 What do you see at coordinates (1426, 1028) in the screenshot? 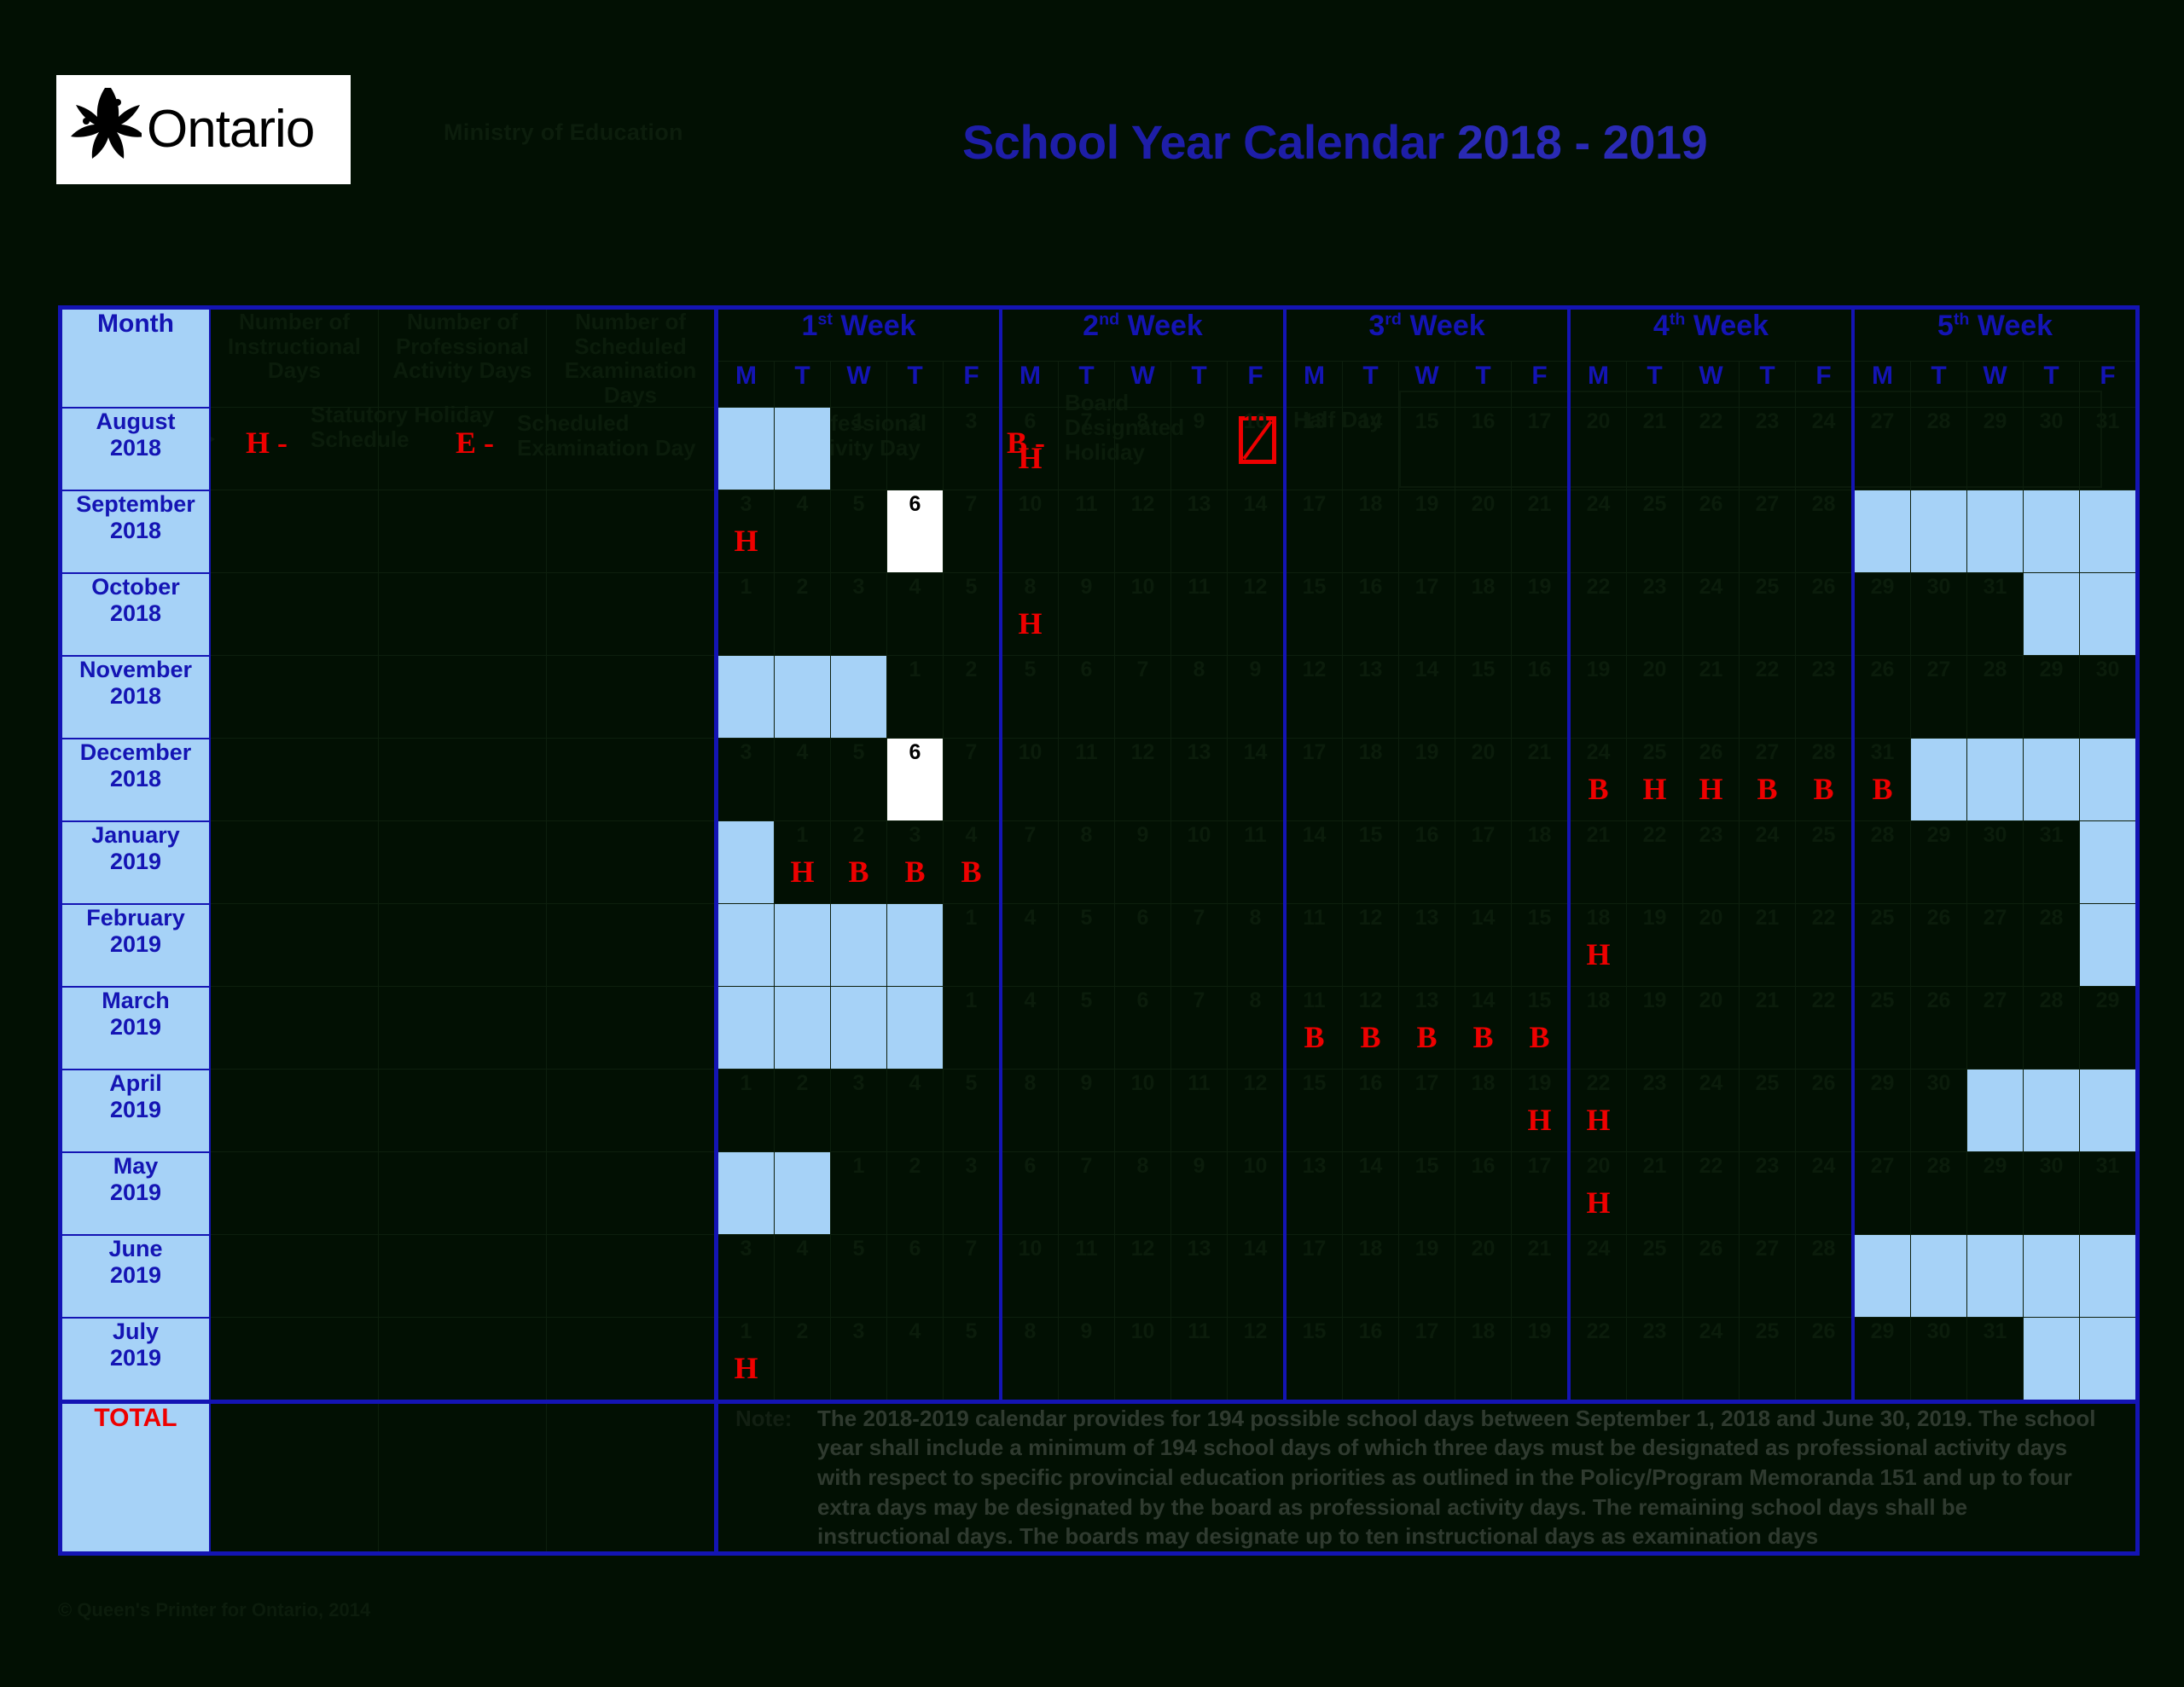
I see `day-cell: 13 B` at bounding box center [1426, 1028].